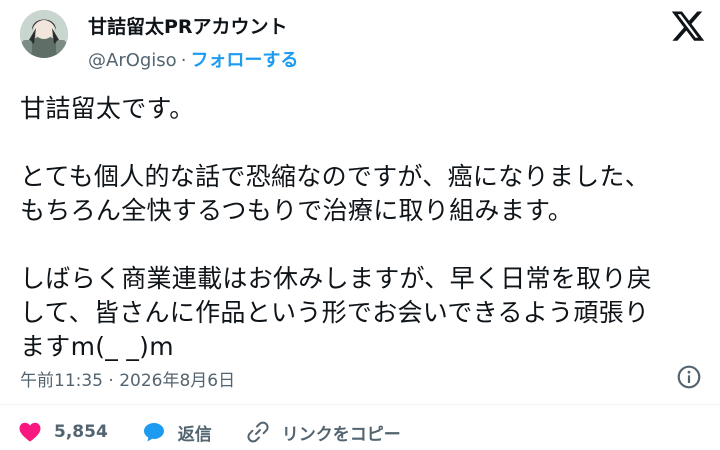  I want to click on copy-link-button: リンクをコピー, so click(323, 432).